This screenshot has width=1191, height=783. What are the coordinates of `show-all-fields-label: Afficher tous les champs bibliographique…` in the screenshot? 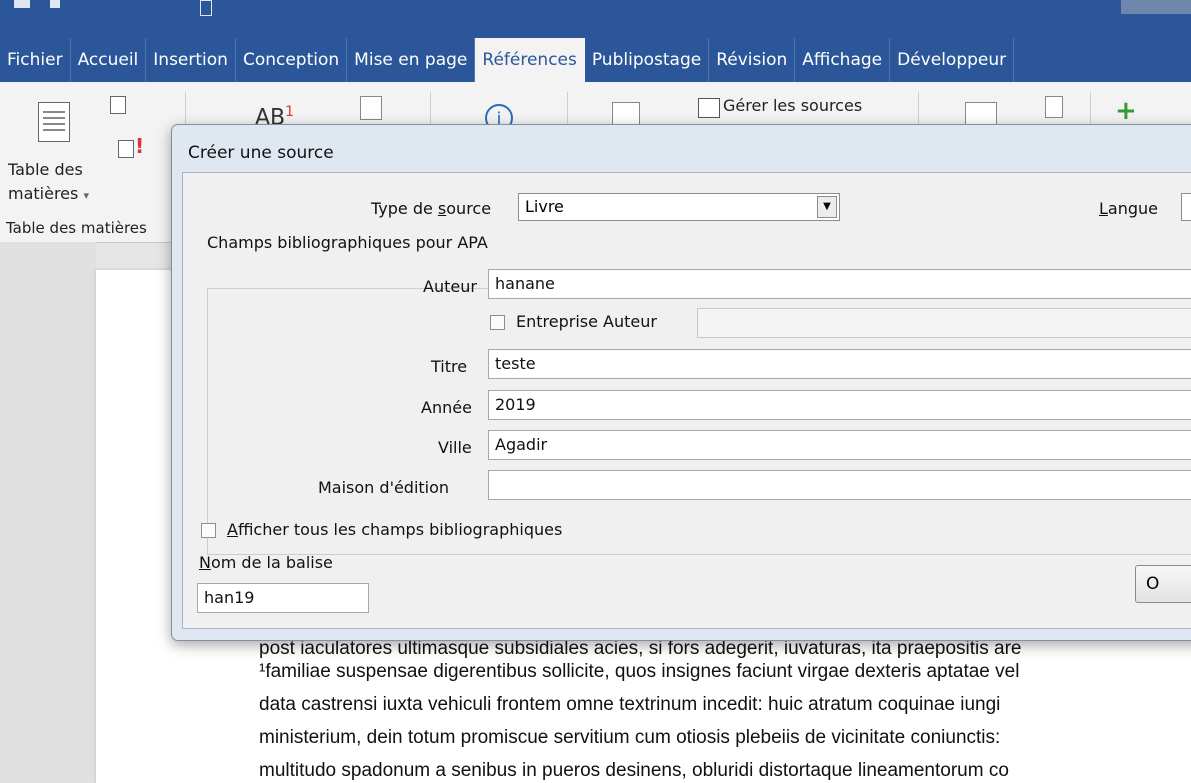 It's located at (394, 529).